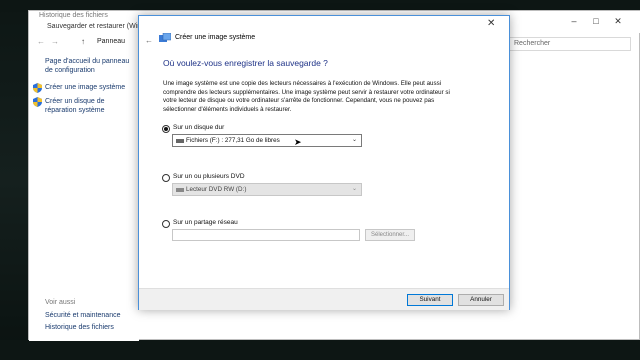 This screenshot has width=640, height=360. What do you see at coordinates (166, 129) in the screenshot?
I see `radio-hard-disk` at bounding box center [166, 129].